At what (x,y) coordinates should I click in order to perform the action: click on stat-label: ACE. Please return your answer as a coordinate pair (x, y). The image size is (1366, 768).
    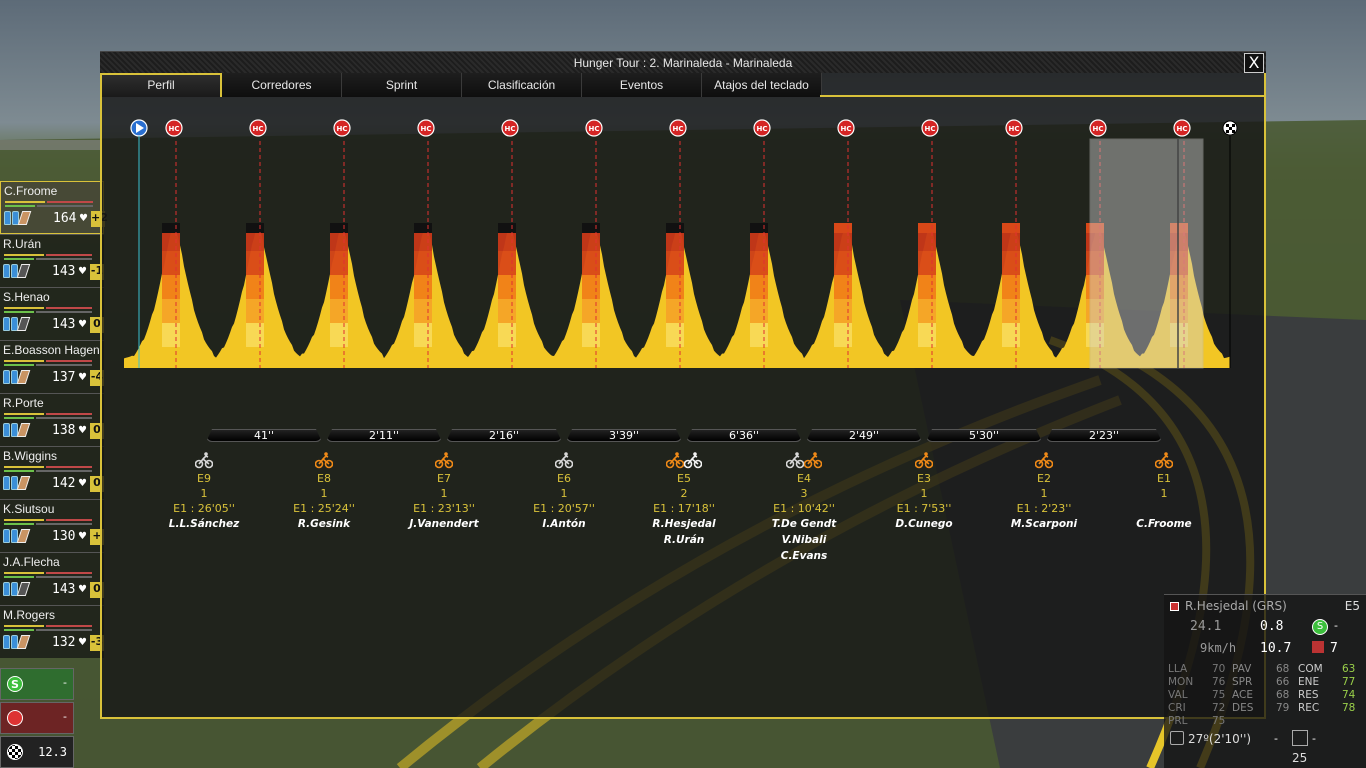
    Looking at the image, I should click on (1242, 695).